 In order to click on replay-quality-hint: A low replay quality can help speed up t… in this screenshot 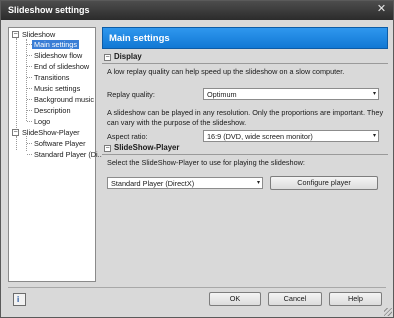, I will do `click(226, 71)`.